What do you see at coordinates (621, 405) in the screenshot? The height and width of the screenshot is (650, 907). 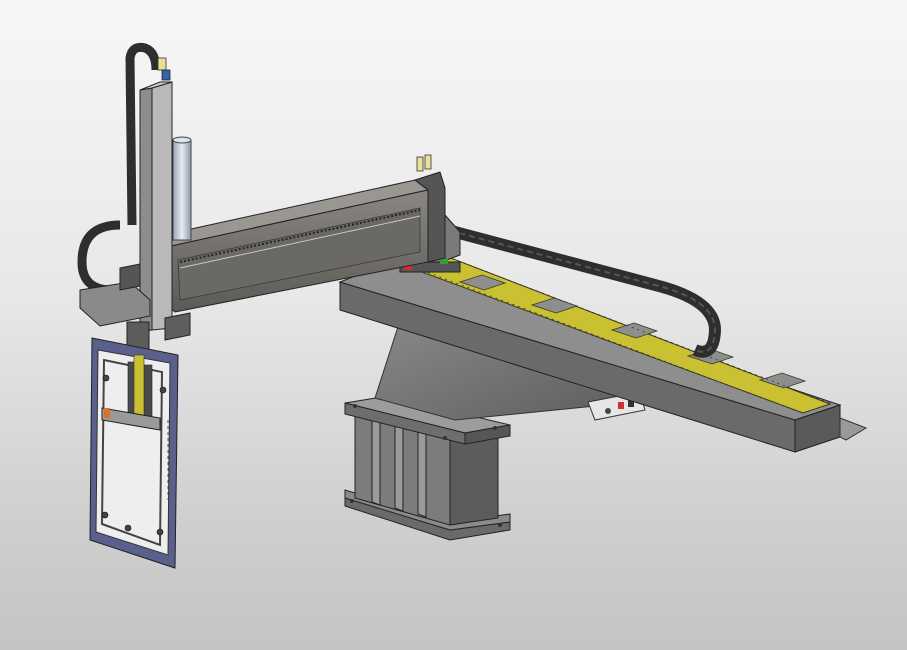 I see `indicator-red-light` at bounding box center [621, 405].